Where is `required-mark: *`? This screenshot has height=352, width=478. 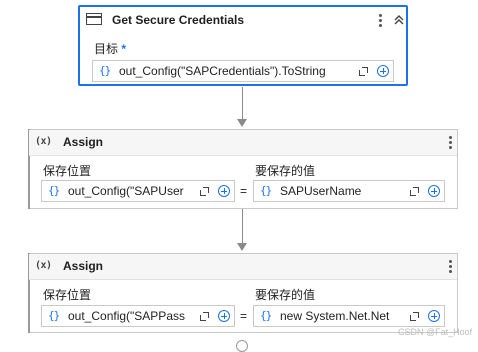
required-mark: * is located at coordinates (124, 49).